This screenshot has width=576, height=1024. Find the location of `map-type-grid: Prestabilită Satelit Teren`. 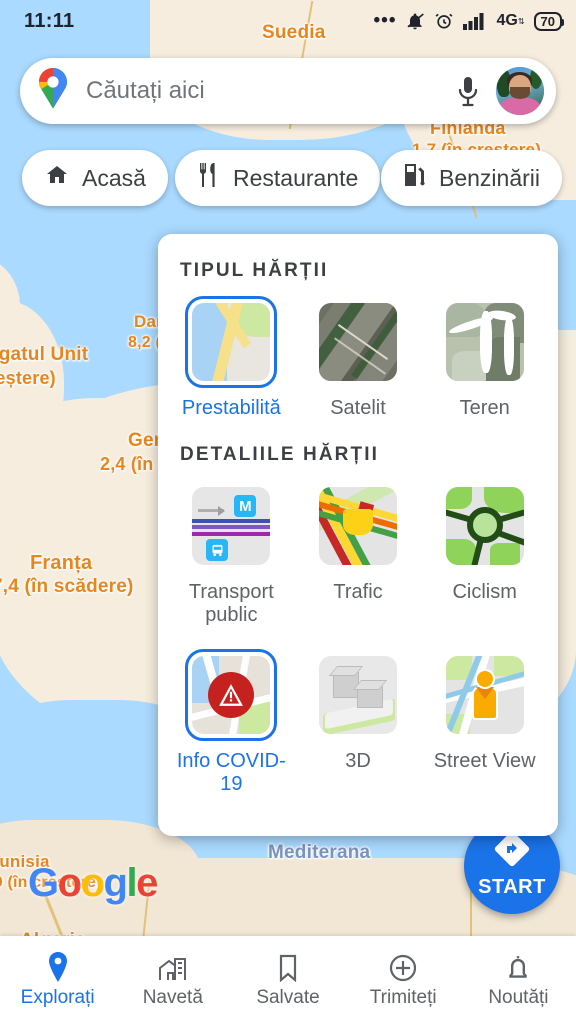

map-type-grid: Prestabilită Satelit Teren is located at coordinates (358, 358).